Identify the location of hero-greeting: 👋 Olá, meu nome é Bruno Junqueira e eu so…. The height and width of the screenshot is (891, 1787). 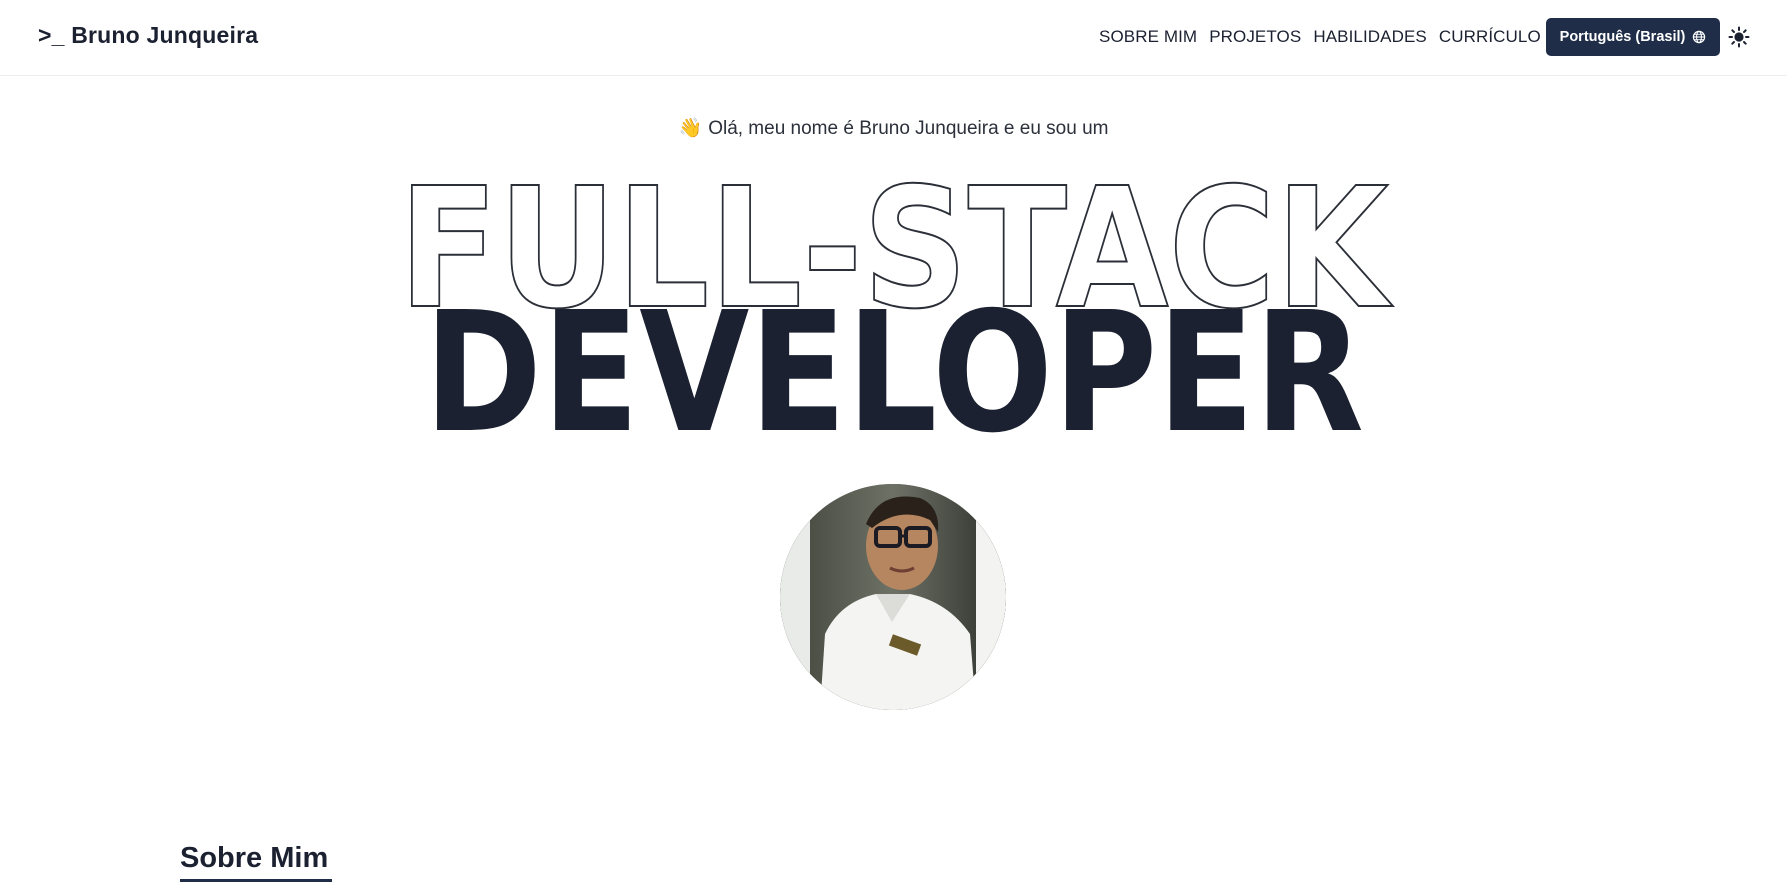
(893, 128).